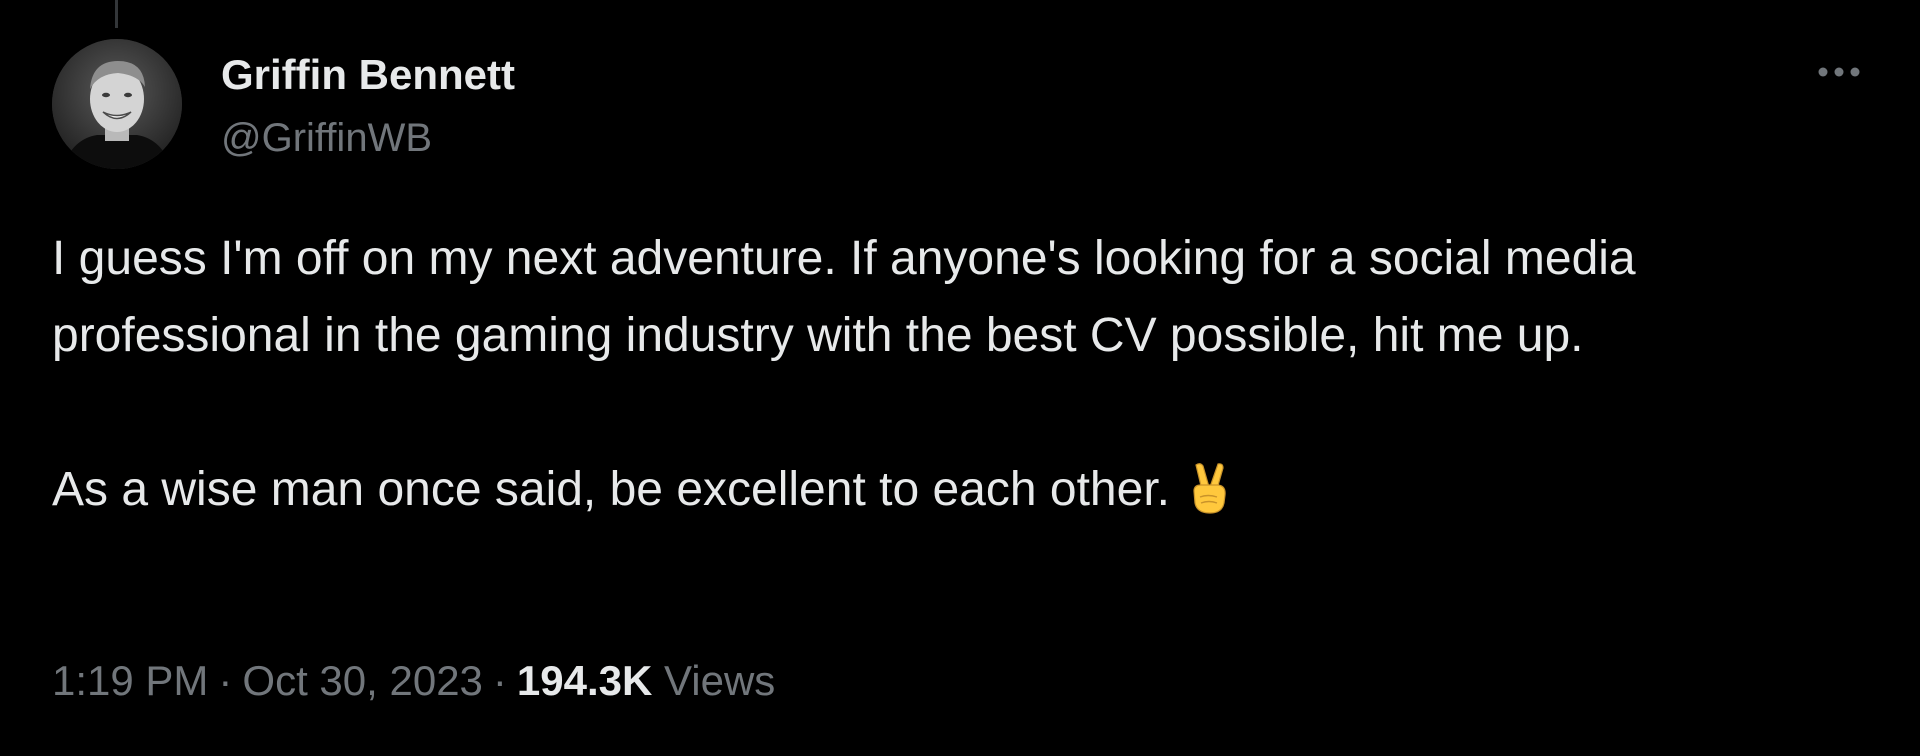 This screenshot has height=756, width=1920. I want to click on avatar, so click(117, 104).